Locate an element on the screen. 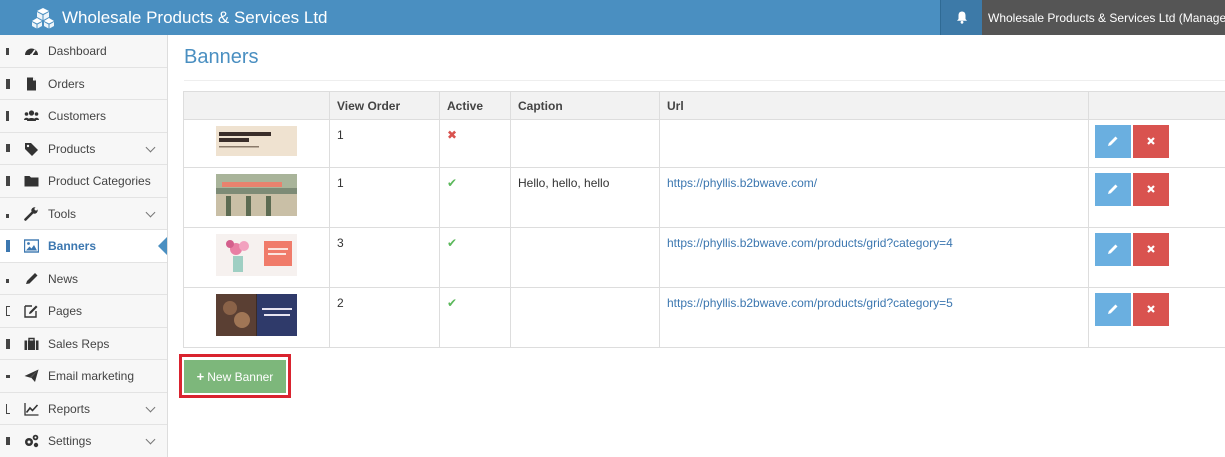 This screenshot has width=1225, height=457. inactive-x-icon: ✖ is located at coordinates (452, 135).